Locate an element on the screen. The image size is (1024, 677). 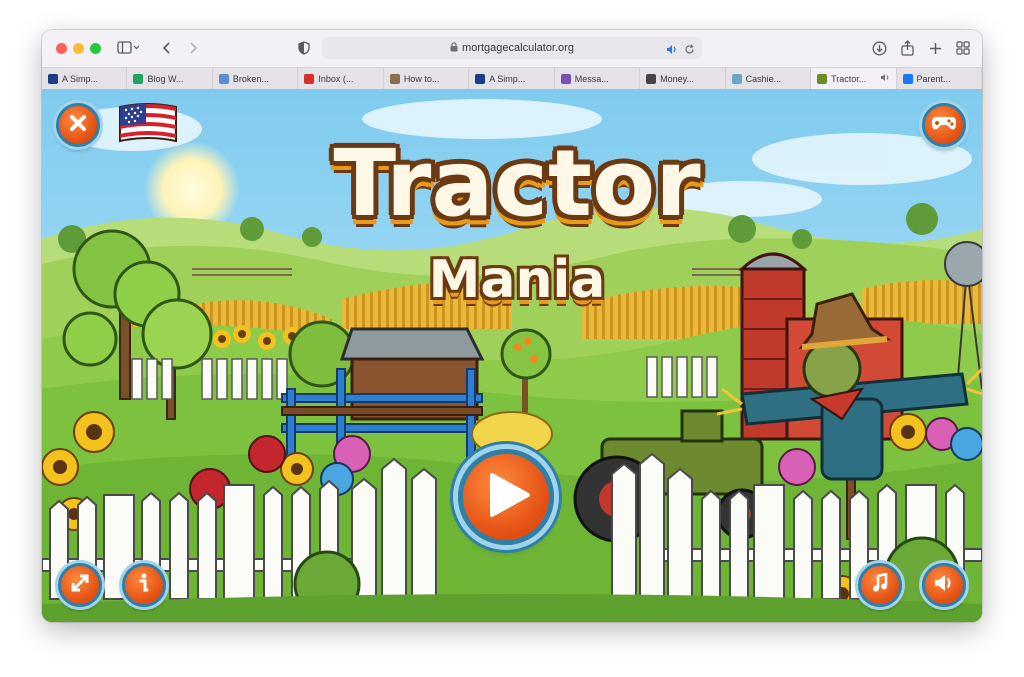
tab-audio-icon is located at coordinates (885, 78).